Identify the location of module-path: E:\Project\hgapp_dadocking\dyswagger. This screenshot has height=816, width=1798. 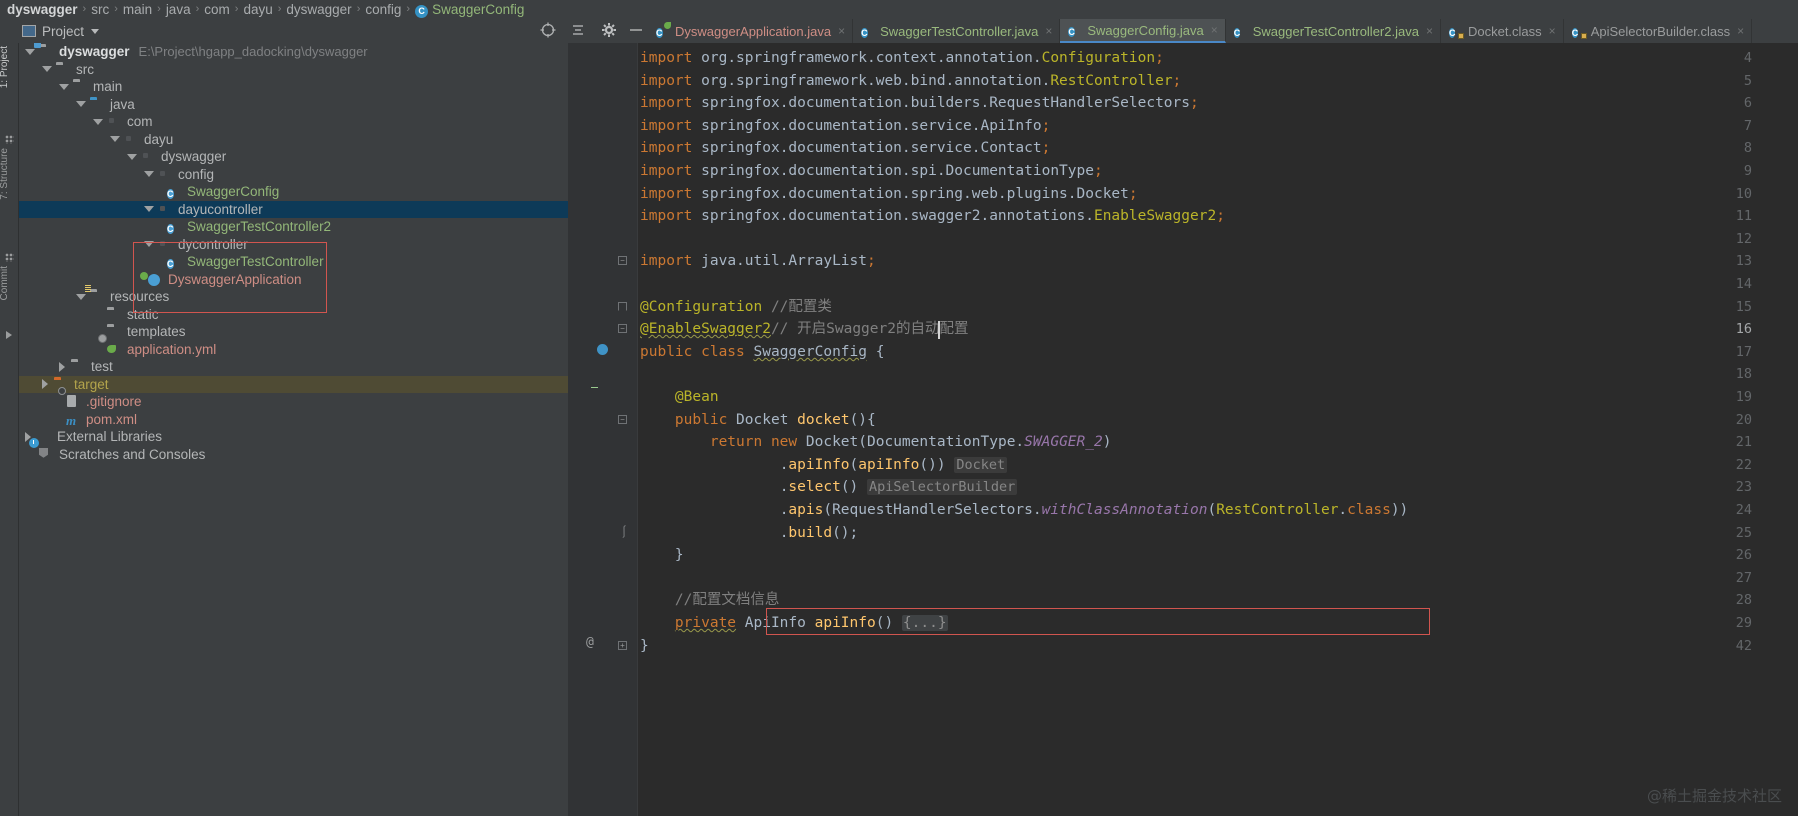
(253, 52).